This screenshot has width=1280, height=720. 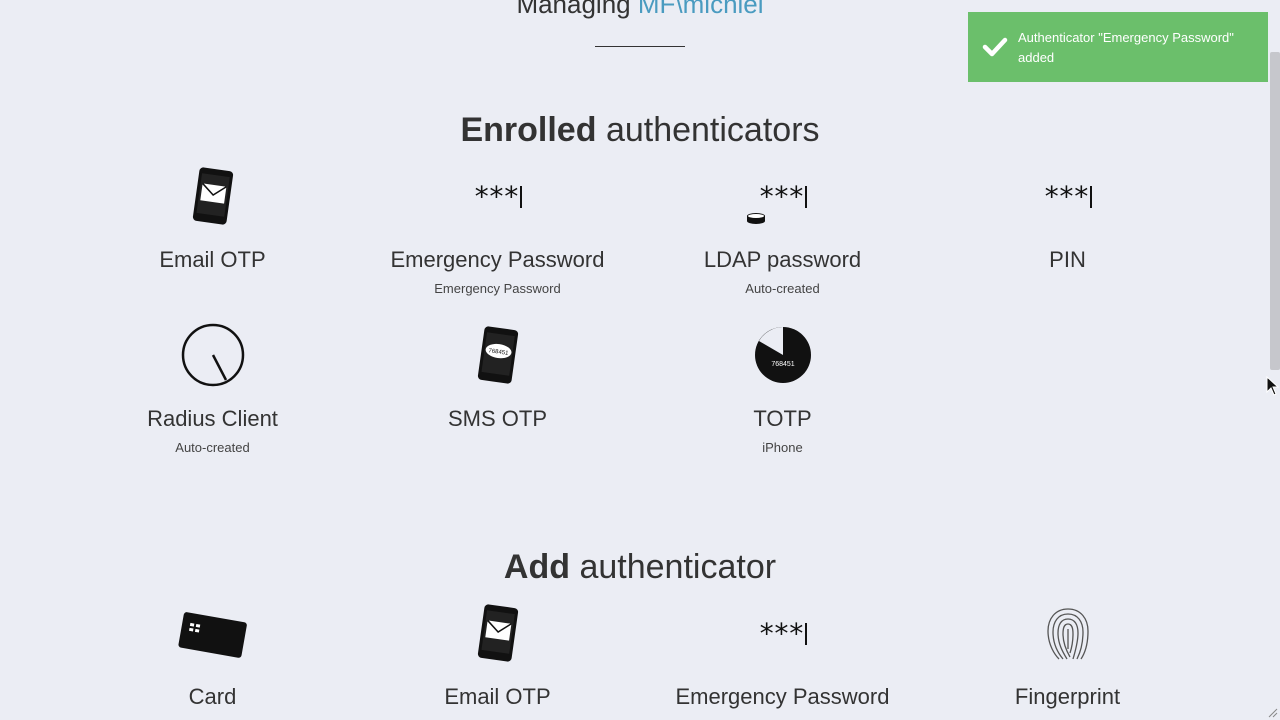 What do you see at coordinates (212, 418) in the screenshot?
I see `authenticator-name: Radius Client` at bounding box center [212, 418].